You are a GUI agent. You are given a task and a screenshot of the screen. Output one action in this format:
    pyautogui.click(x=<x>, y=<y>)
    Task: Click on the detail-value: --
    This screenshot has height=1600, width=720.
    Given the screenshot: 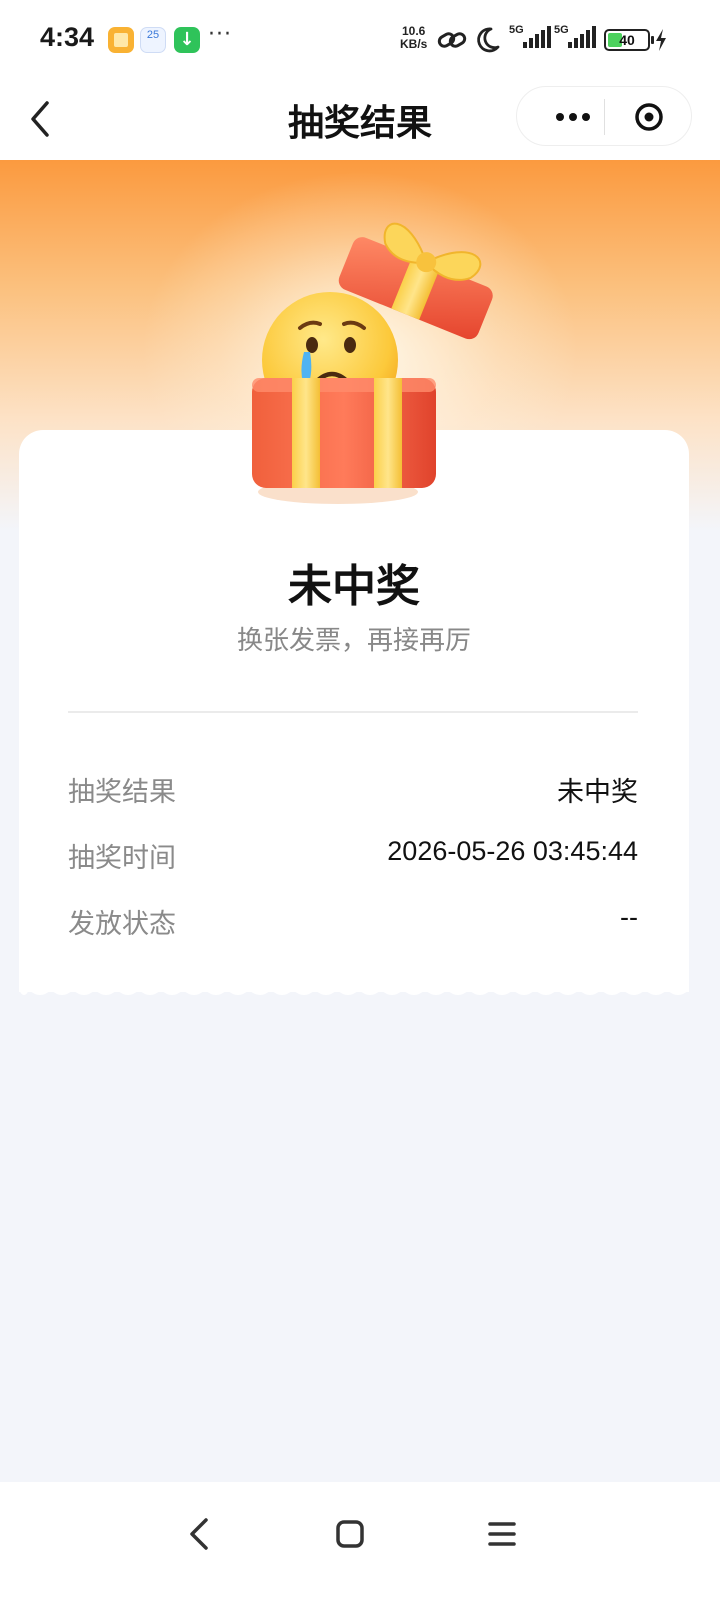 What is the action you would take?
    pyautogui.click(x=629, y=917)
    